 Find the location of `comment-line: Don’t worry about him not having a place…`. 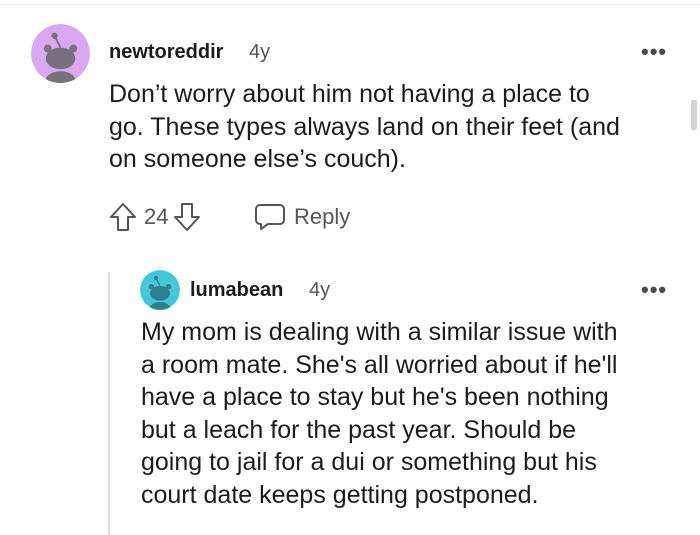

comment-line: Don’t worry about him not having a place… is located at coordinates (349, 94).